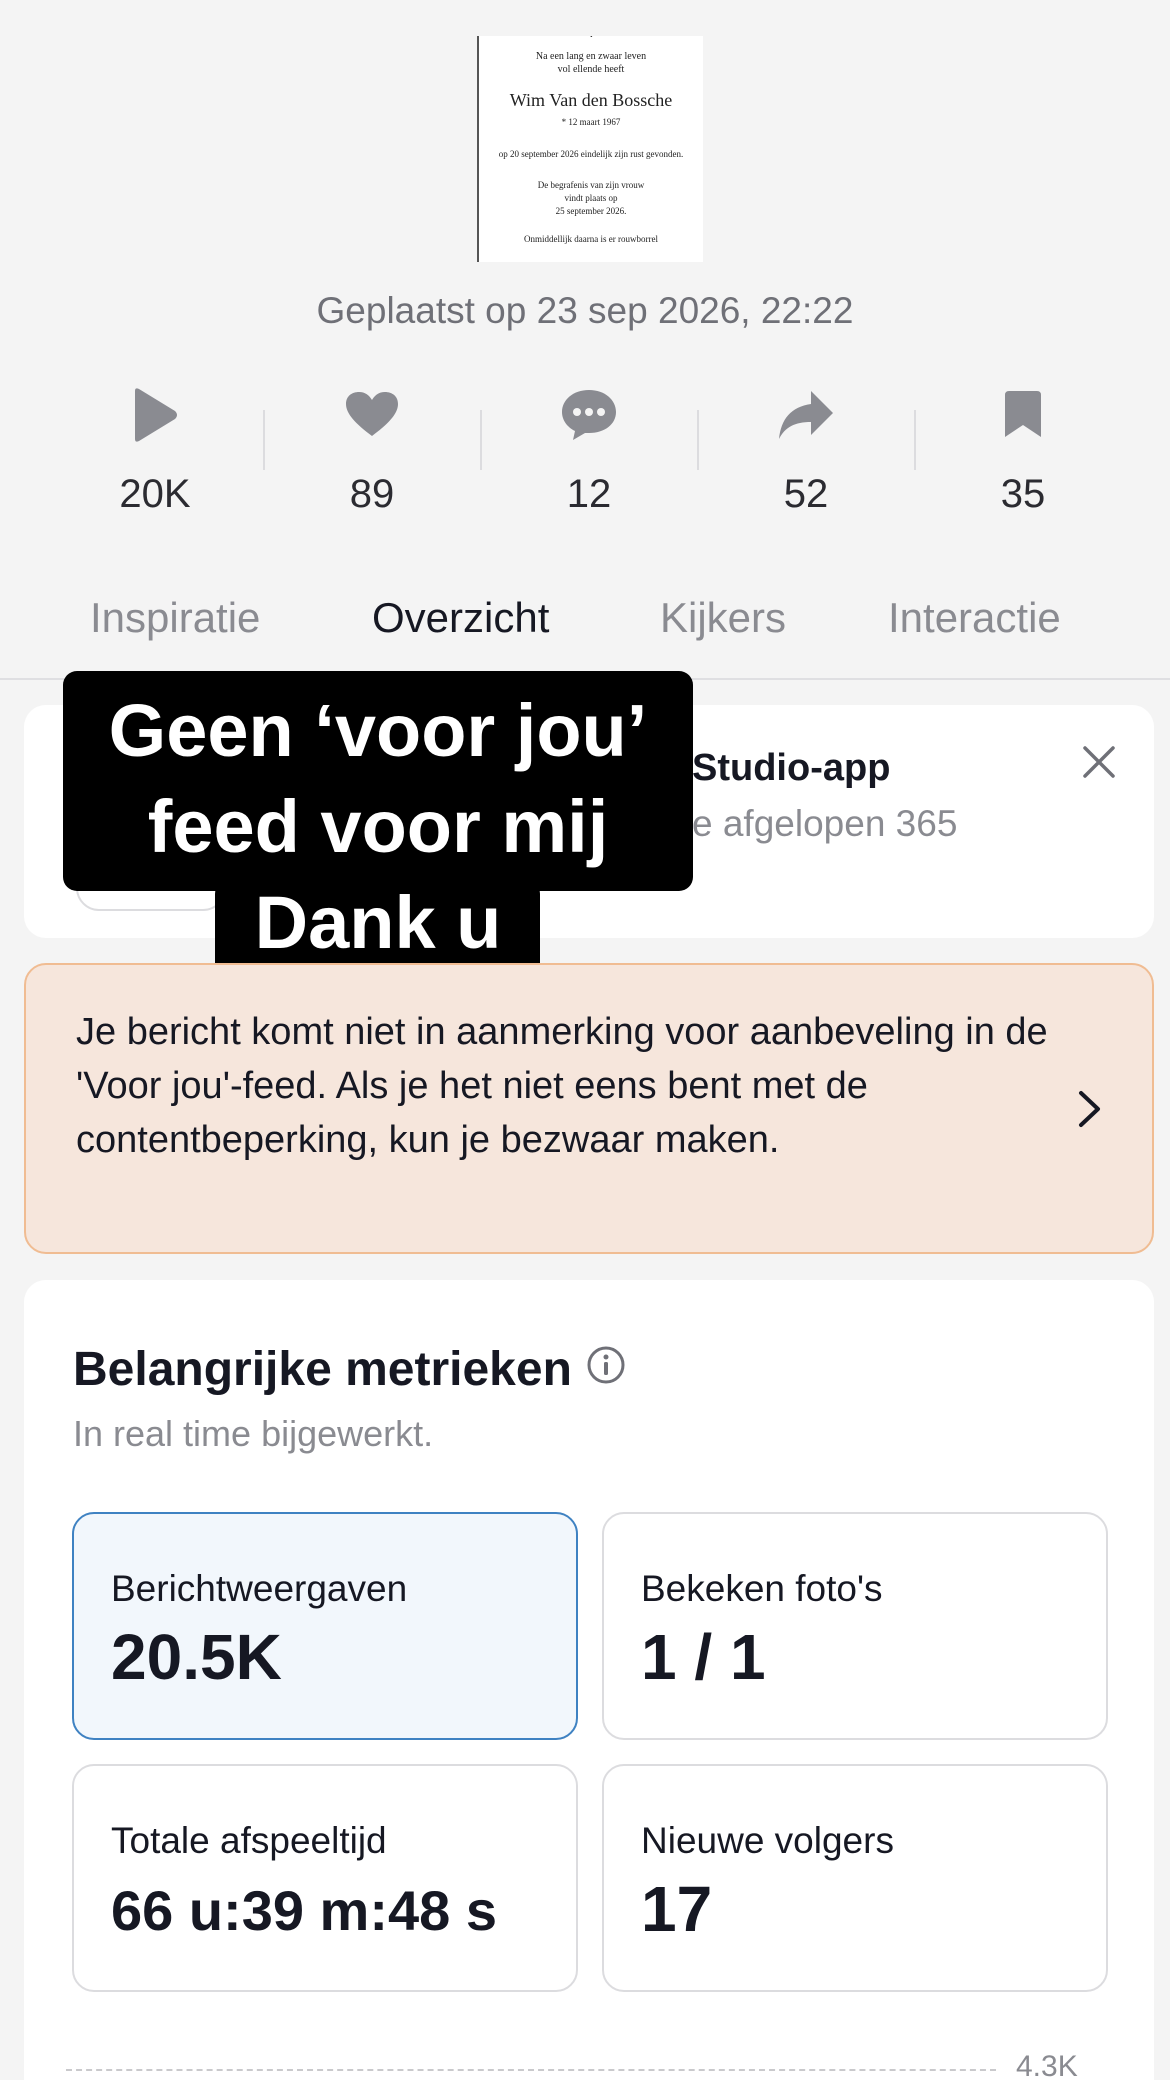 Image resolution: width=1170 pixels, height=2080 pixels. I want to click on posted-date: Geplaatst op 23 sep 2026, 22:22, so click(585, 310).